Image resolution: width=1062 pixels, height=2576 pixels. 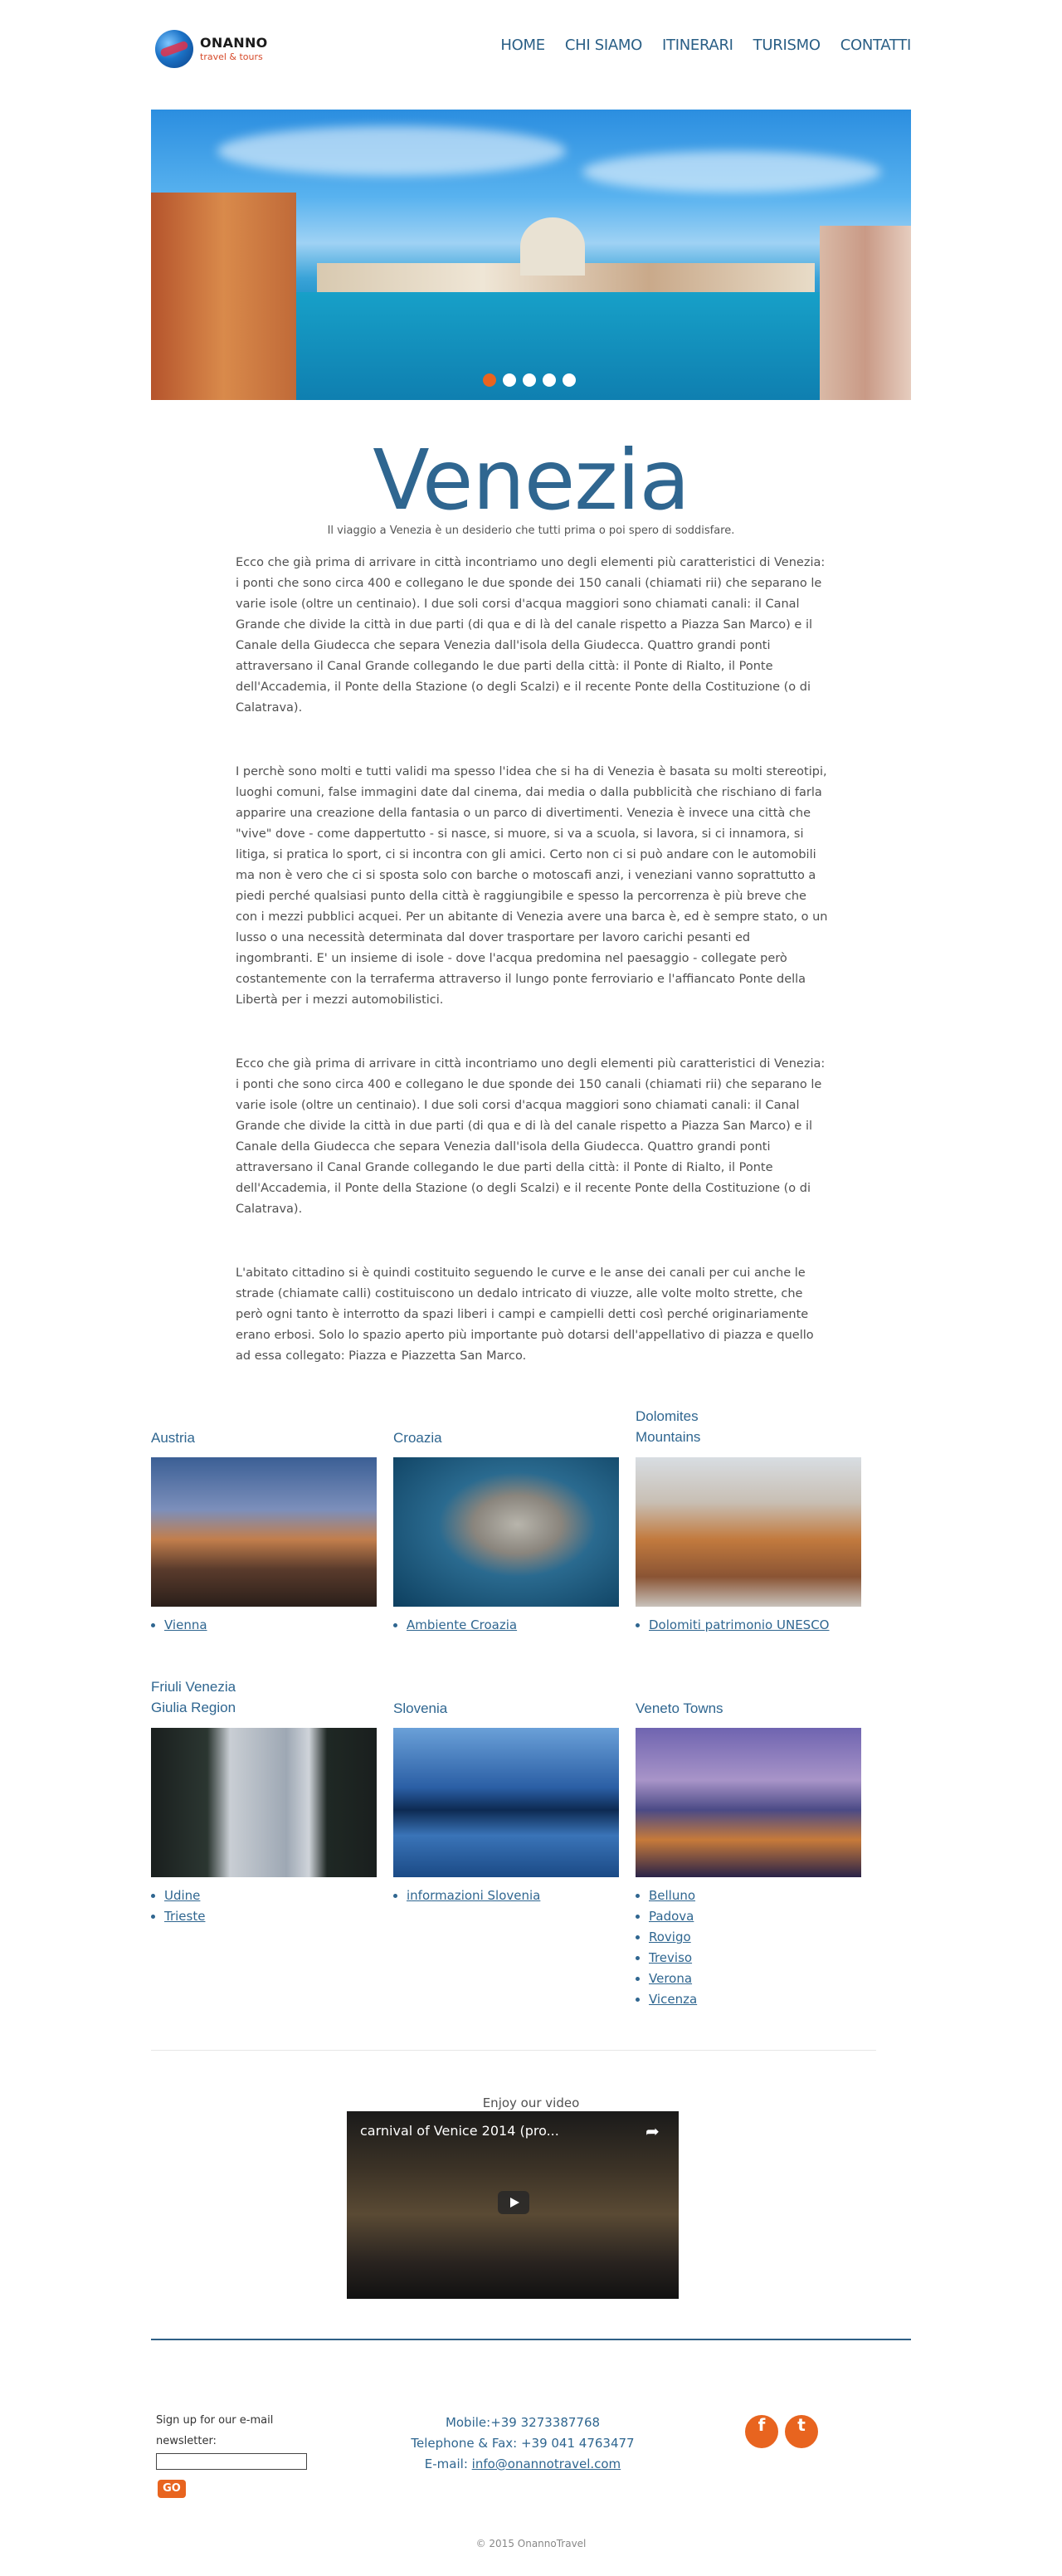 I want to click on nav-contatti: CONTATTI, so click(x=876, y=46).